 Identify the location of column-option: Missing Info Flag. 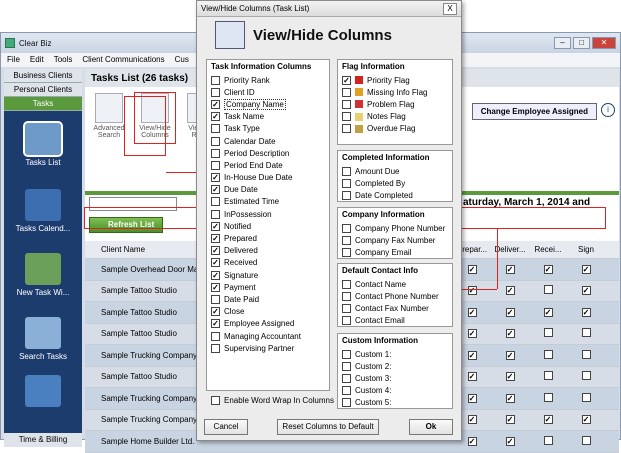
(395, 92).